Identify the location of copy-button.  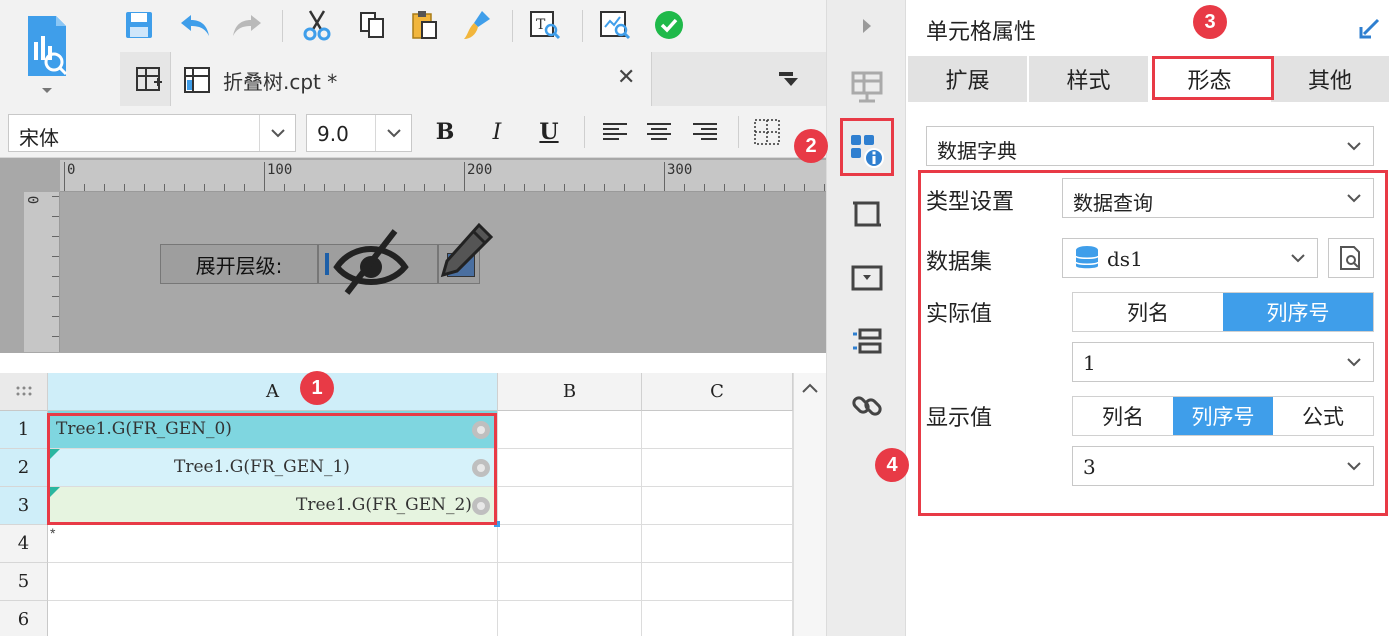
(372, 25).